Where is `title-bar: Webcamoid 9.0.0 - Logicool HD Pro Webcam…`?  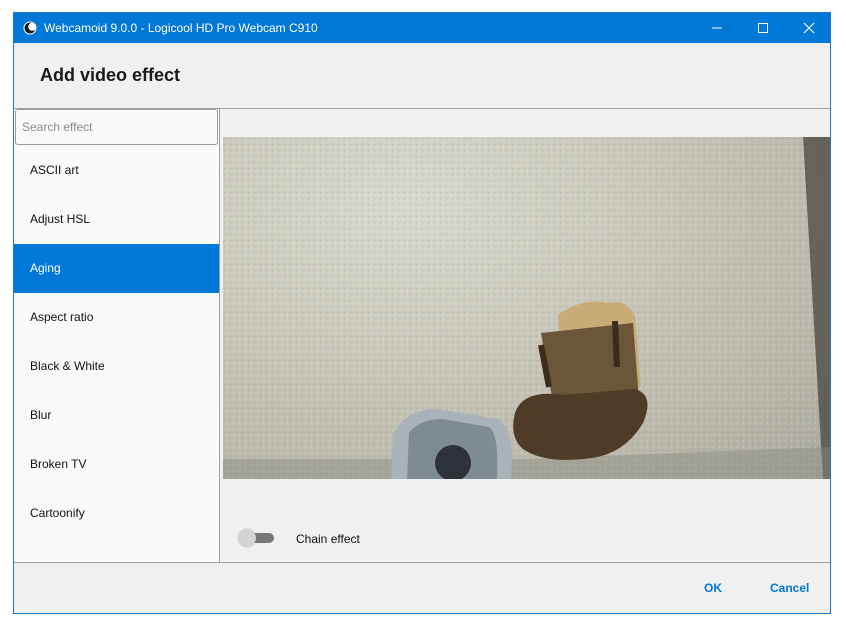 title-bar: Webcamoid 9.0.0 - Logicool HD Pro Webcam… is located at coordinates (422, 28).